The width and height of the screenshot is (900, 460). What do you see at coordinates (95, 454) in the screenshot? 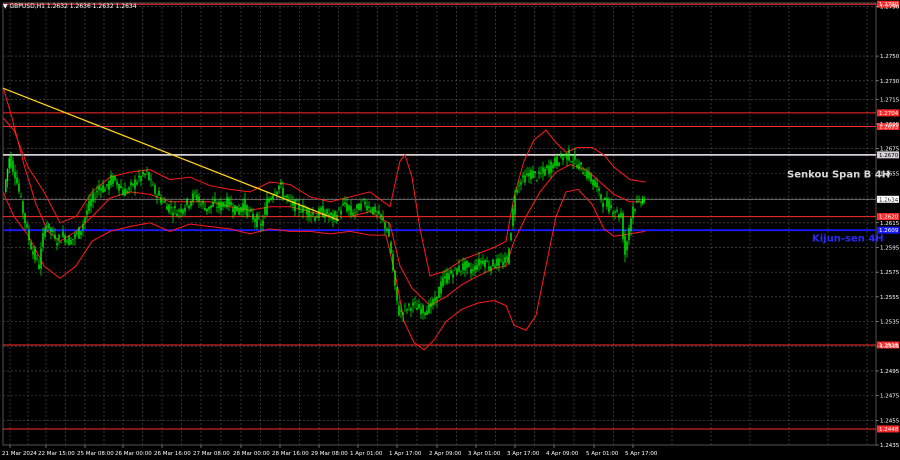
I see `x-tick-label: 25 Mar 08:00` at bounding box center [95, 454].